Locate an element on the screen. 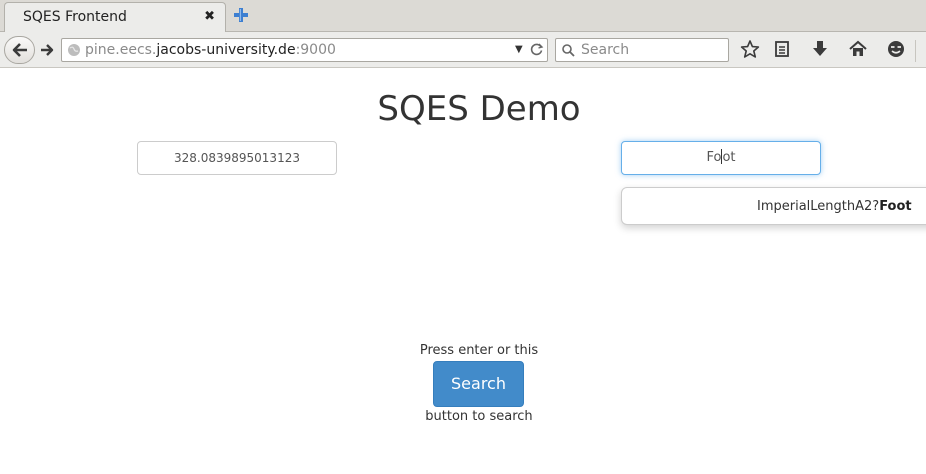 Image resolution: width=926 pixels, height=474 pixels. search-button: Search is located at coordinates (478, 384).